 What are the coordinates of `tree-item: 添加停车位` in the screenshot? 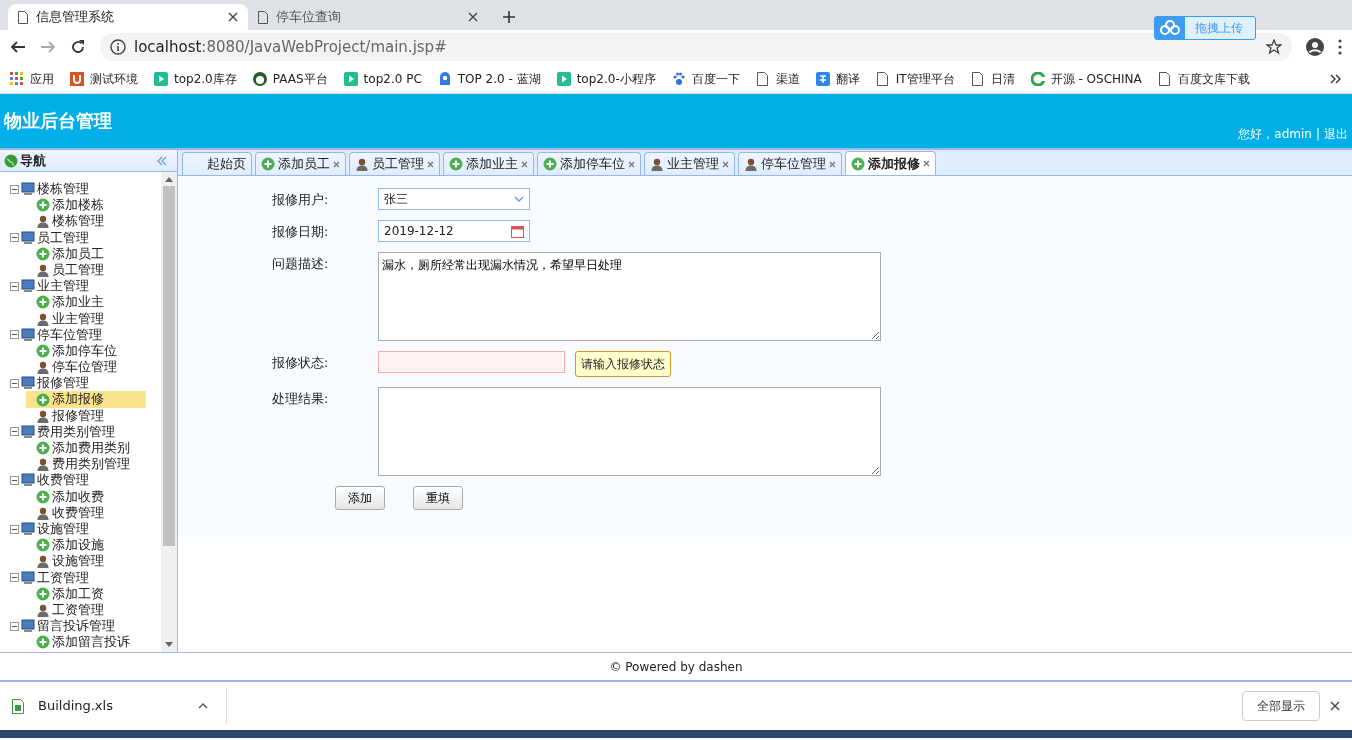 It's located at (86, 351).